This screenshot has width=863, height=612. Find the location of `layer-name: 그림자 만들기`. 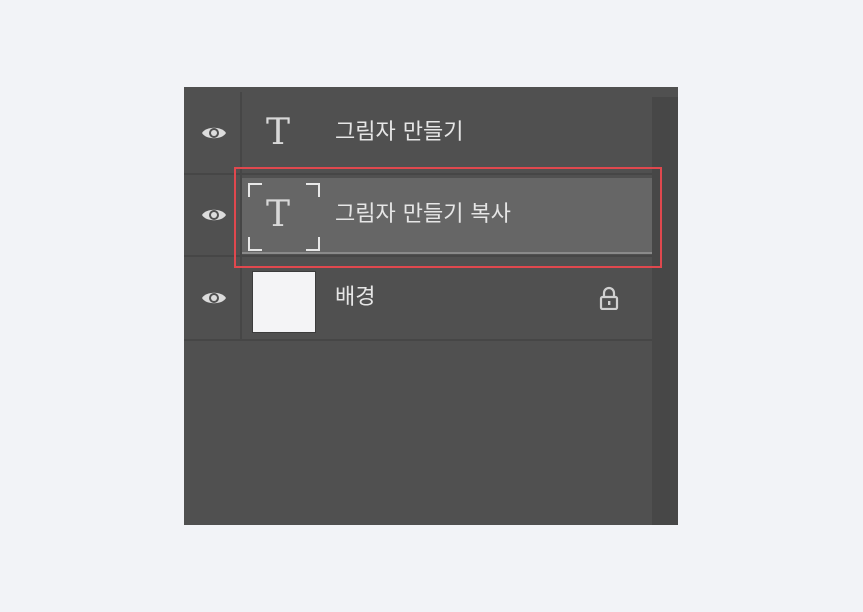

layer-name: 그림자 만들기 is located at coordinates (399, 133).